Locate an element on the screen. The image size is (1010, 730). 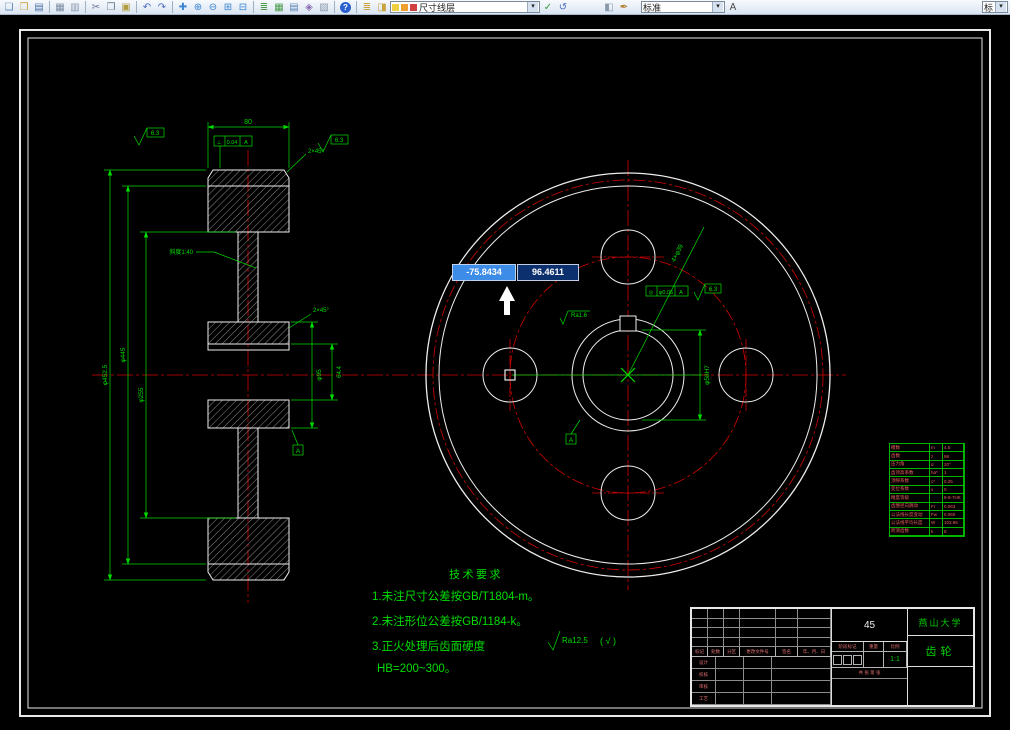
stage-values: 1:1 is located at coordinates (869, 660).